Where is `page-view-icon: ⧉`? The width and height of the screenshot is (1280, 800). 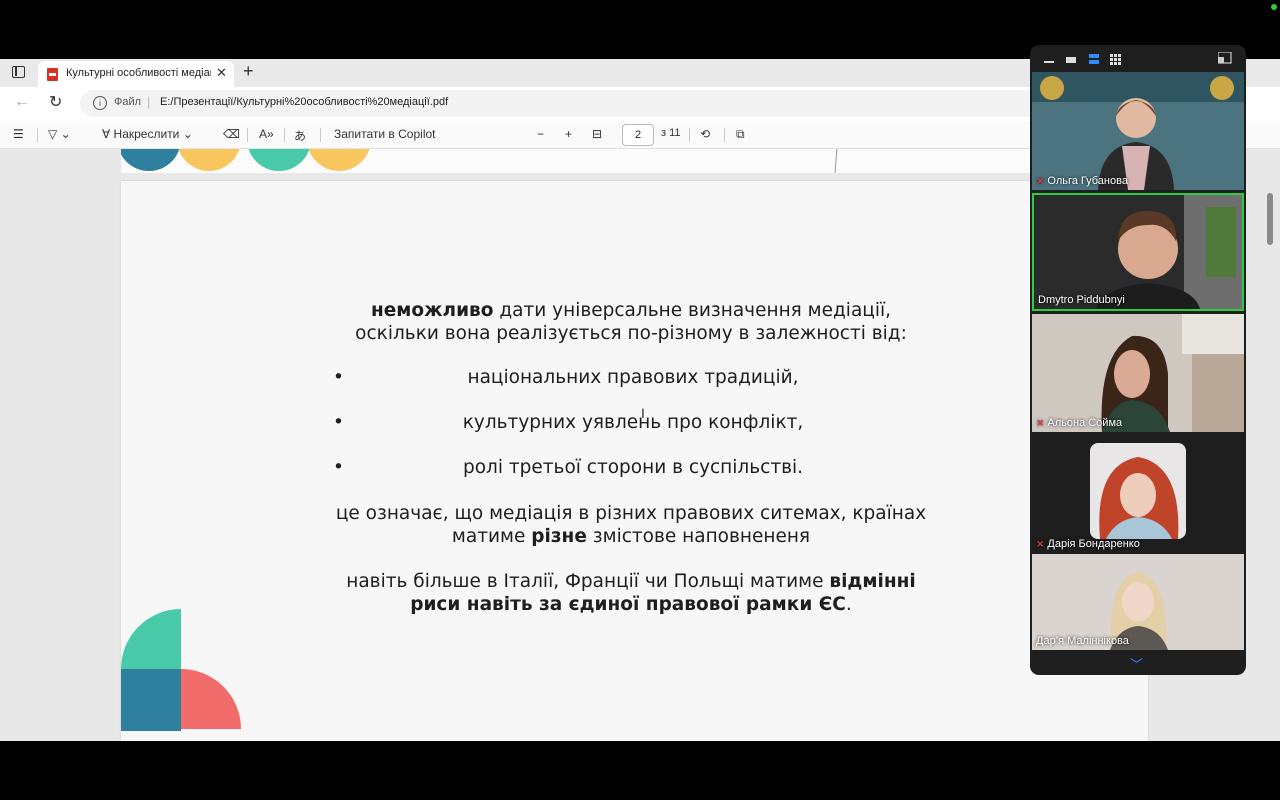 page-view-icon: ⧉ is located at coordinates (740, 134).